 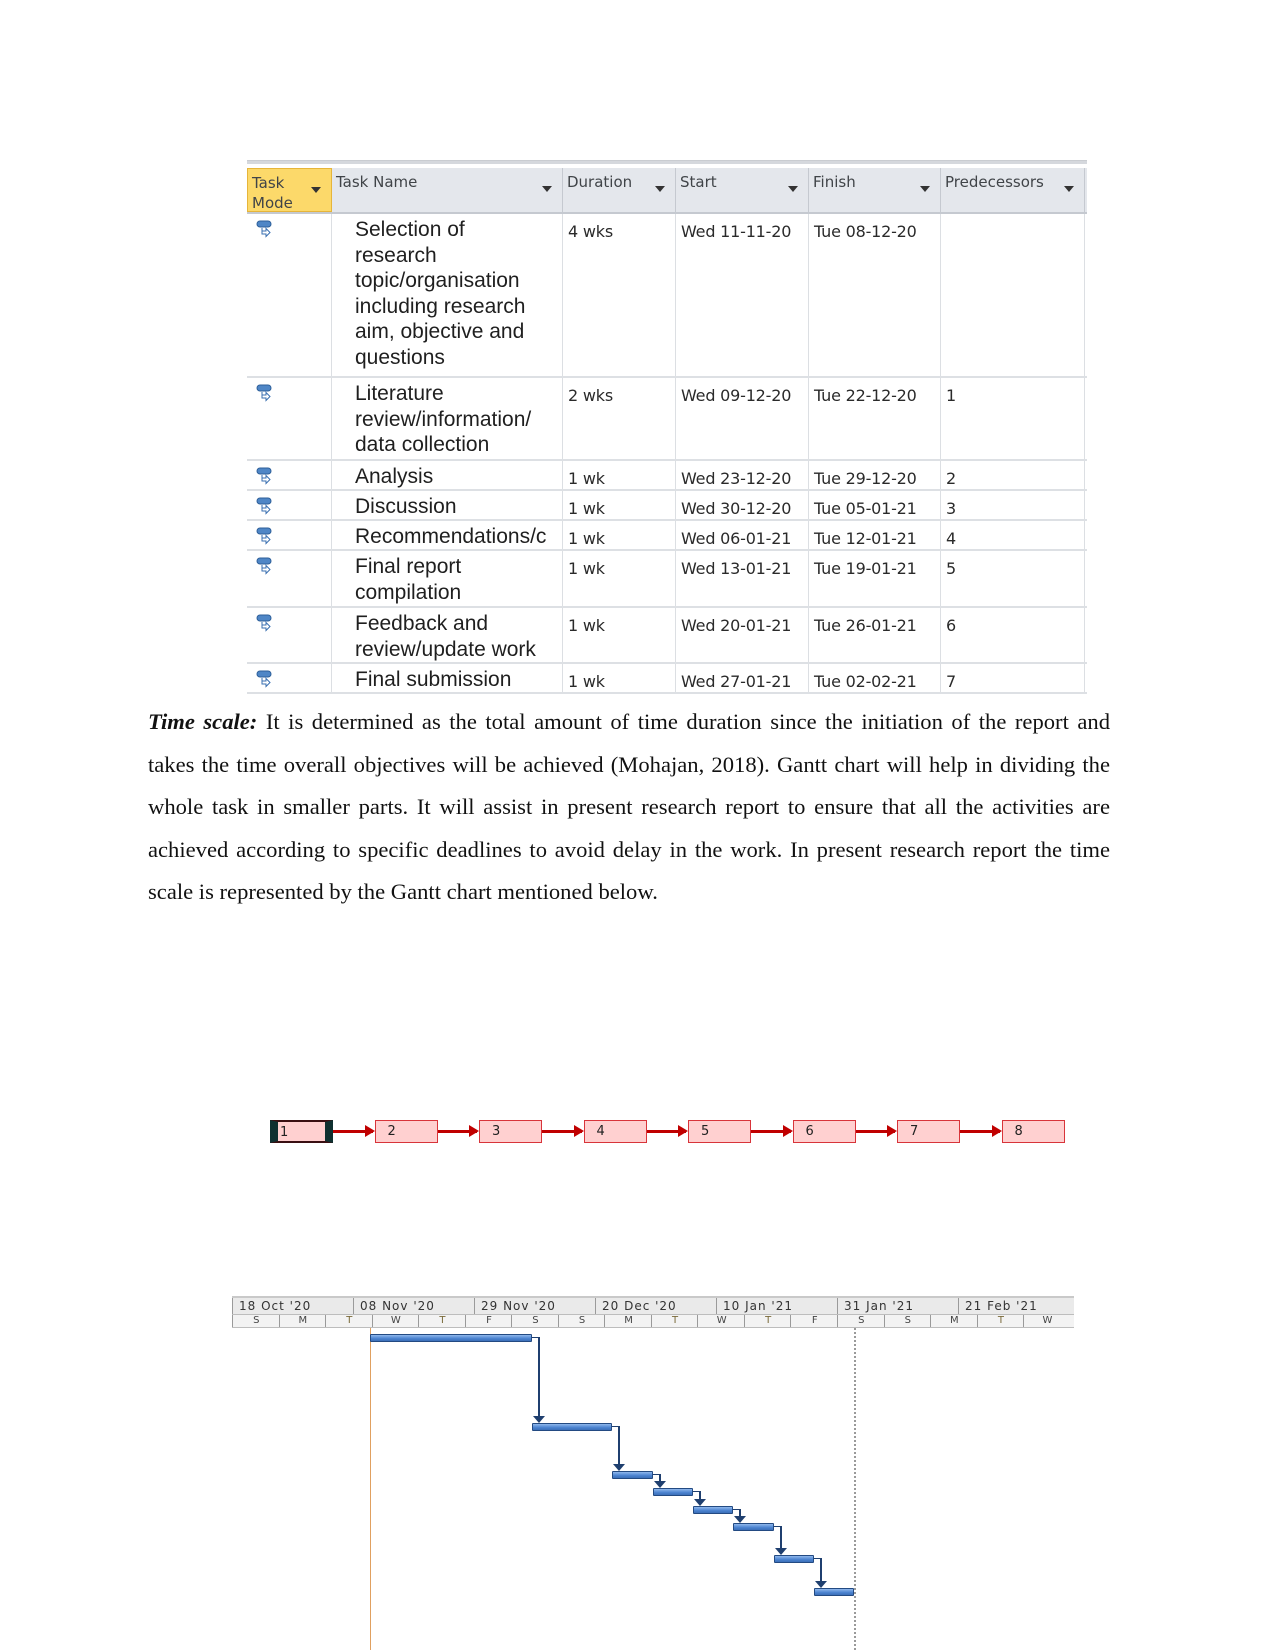 What do you see at coordinates (742, 295) in the screenshot?
I see `start-cell: Wed 11-11-20` at bounding box center [742, 295].